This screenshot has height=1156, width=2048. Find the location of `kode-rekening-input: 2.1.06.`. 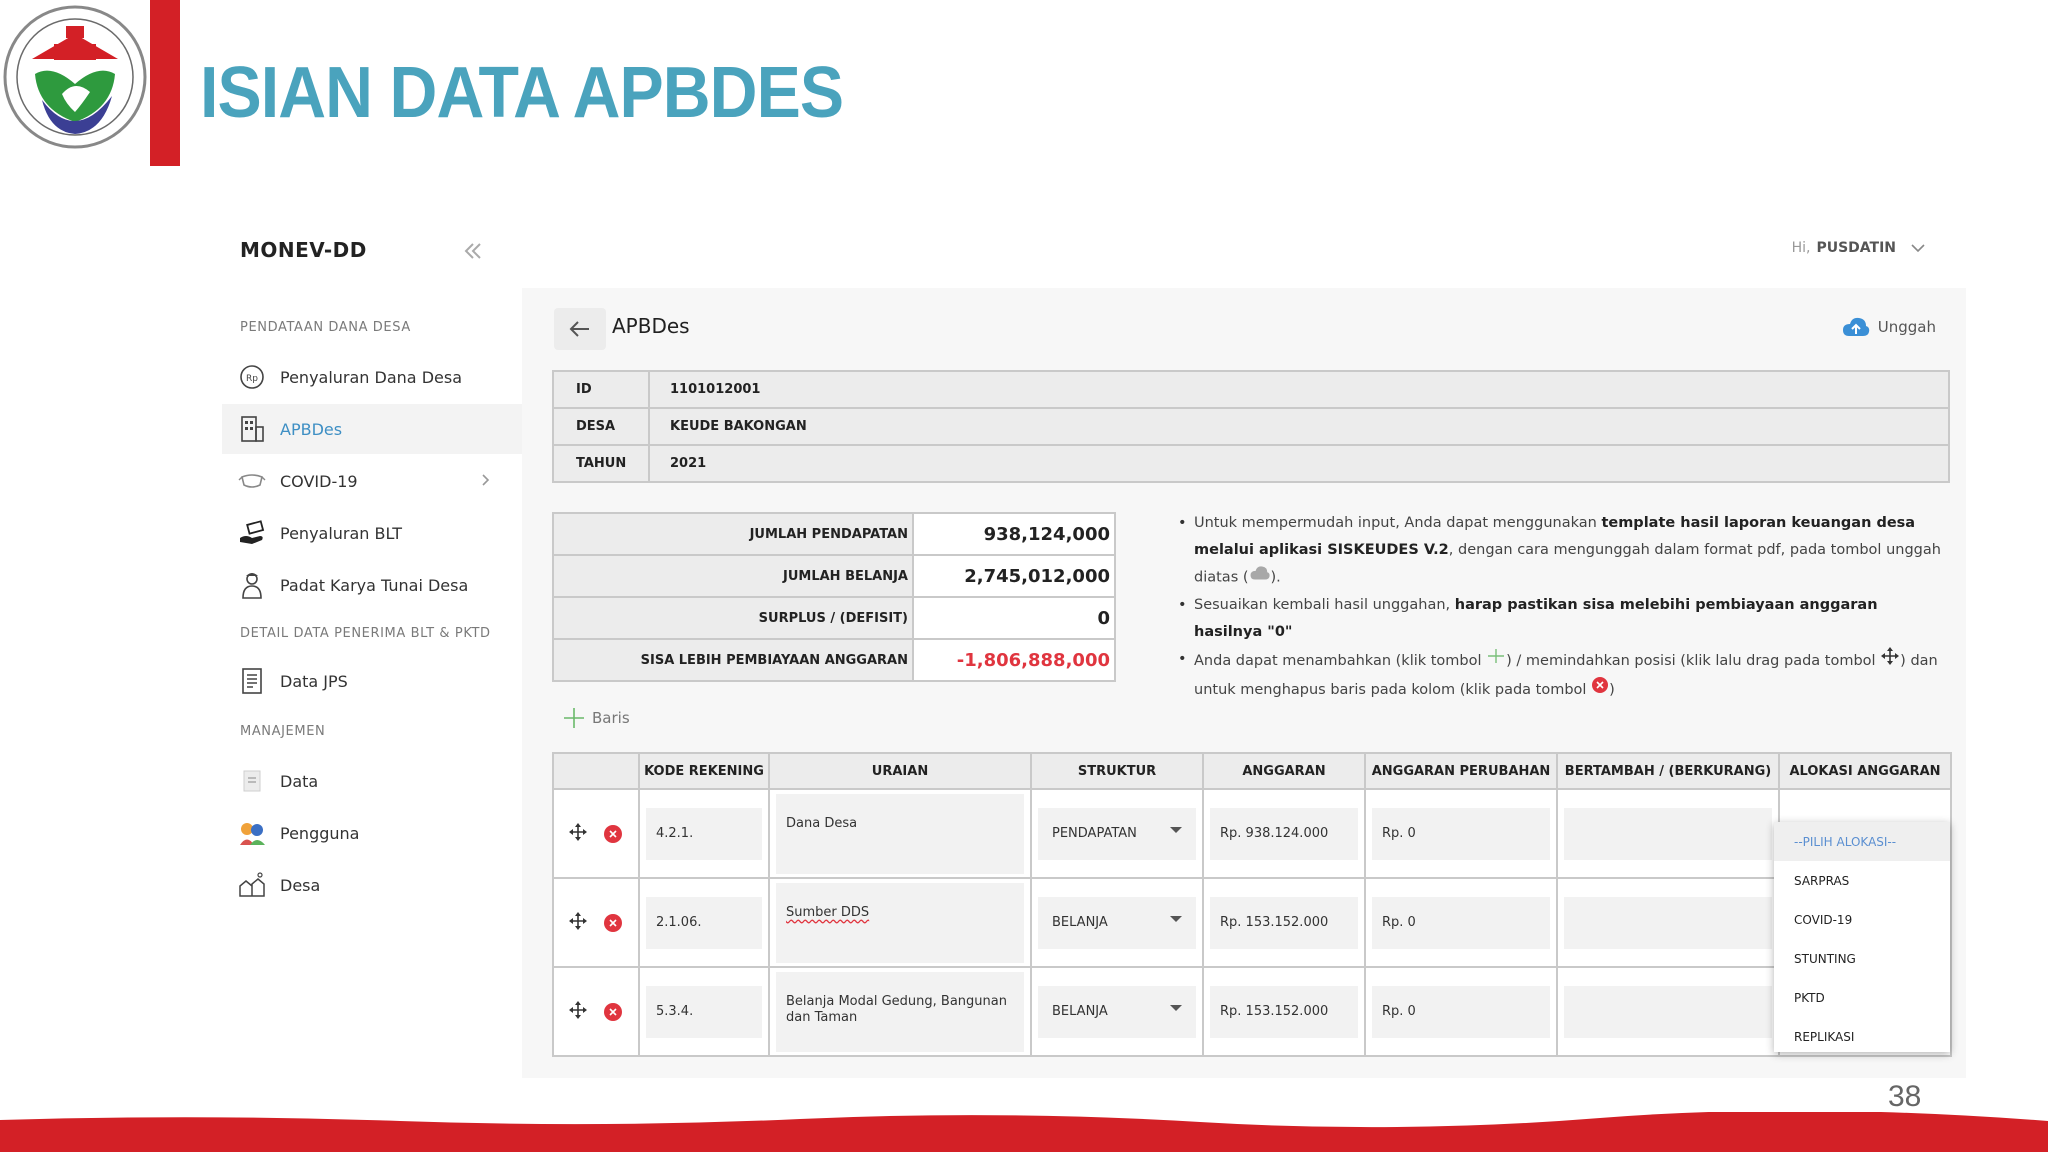

kode-rekening-input: 2.1.06. is located at coordinates (704, 922).